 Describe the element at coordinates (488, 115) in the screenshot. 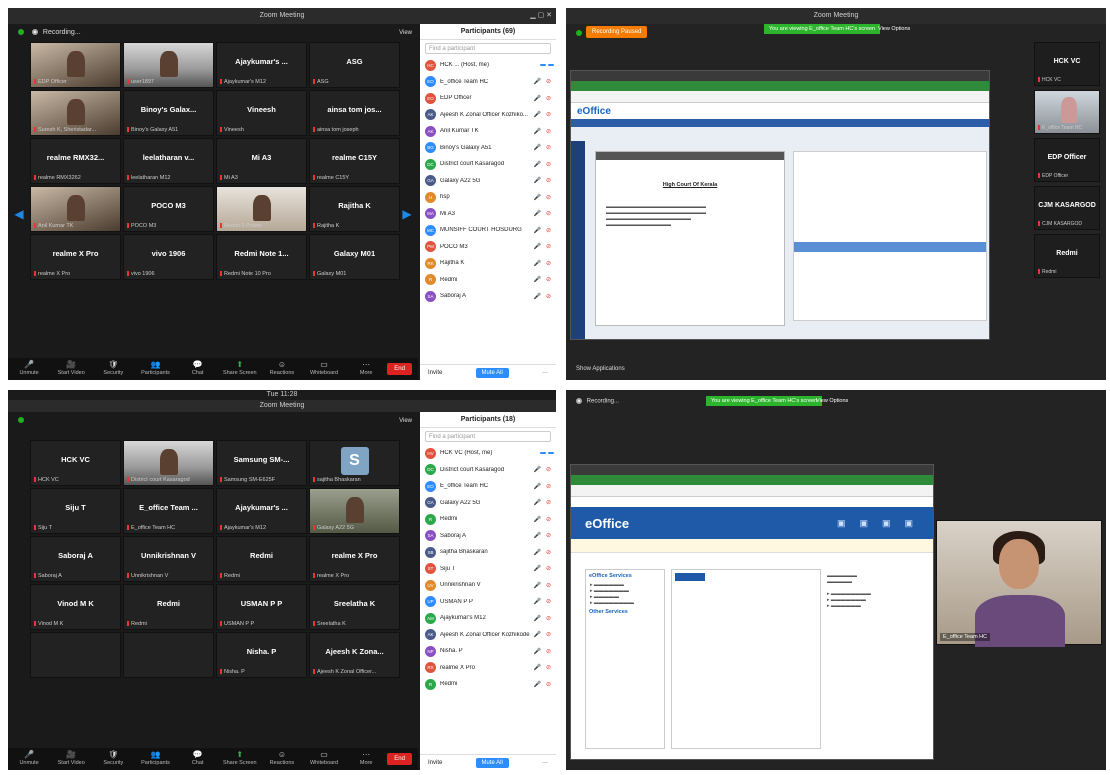

I see `participant-row: AK Ajeesh K Zonal Officer Kozhiko... 🎤 ⊘` at that location.